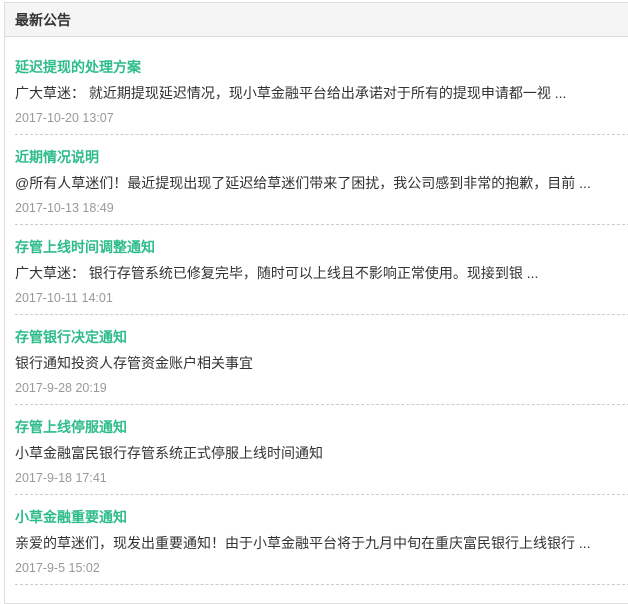 The height and width of the screenshot is (604, 628). Describe the element at coordinates (64, 298) in the screenshot. I see `announcement-date: 2017-10-11 14:01` at that location.